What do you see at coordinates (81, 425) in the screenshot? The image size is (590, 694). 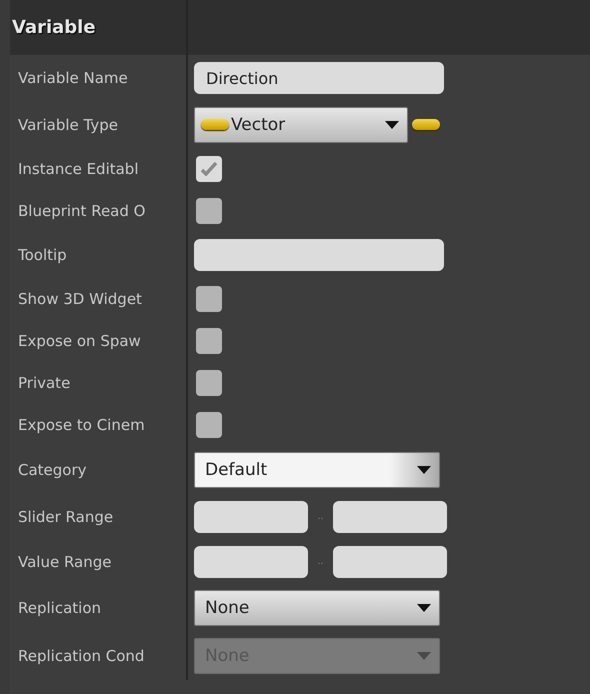 I see `property-label: Expose to Cinem` at bounding box center [81, 425].